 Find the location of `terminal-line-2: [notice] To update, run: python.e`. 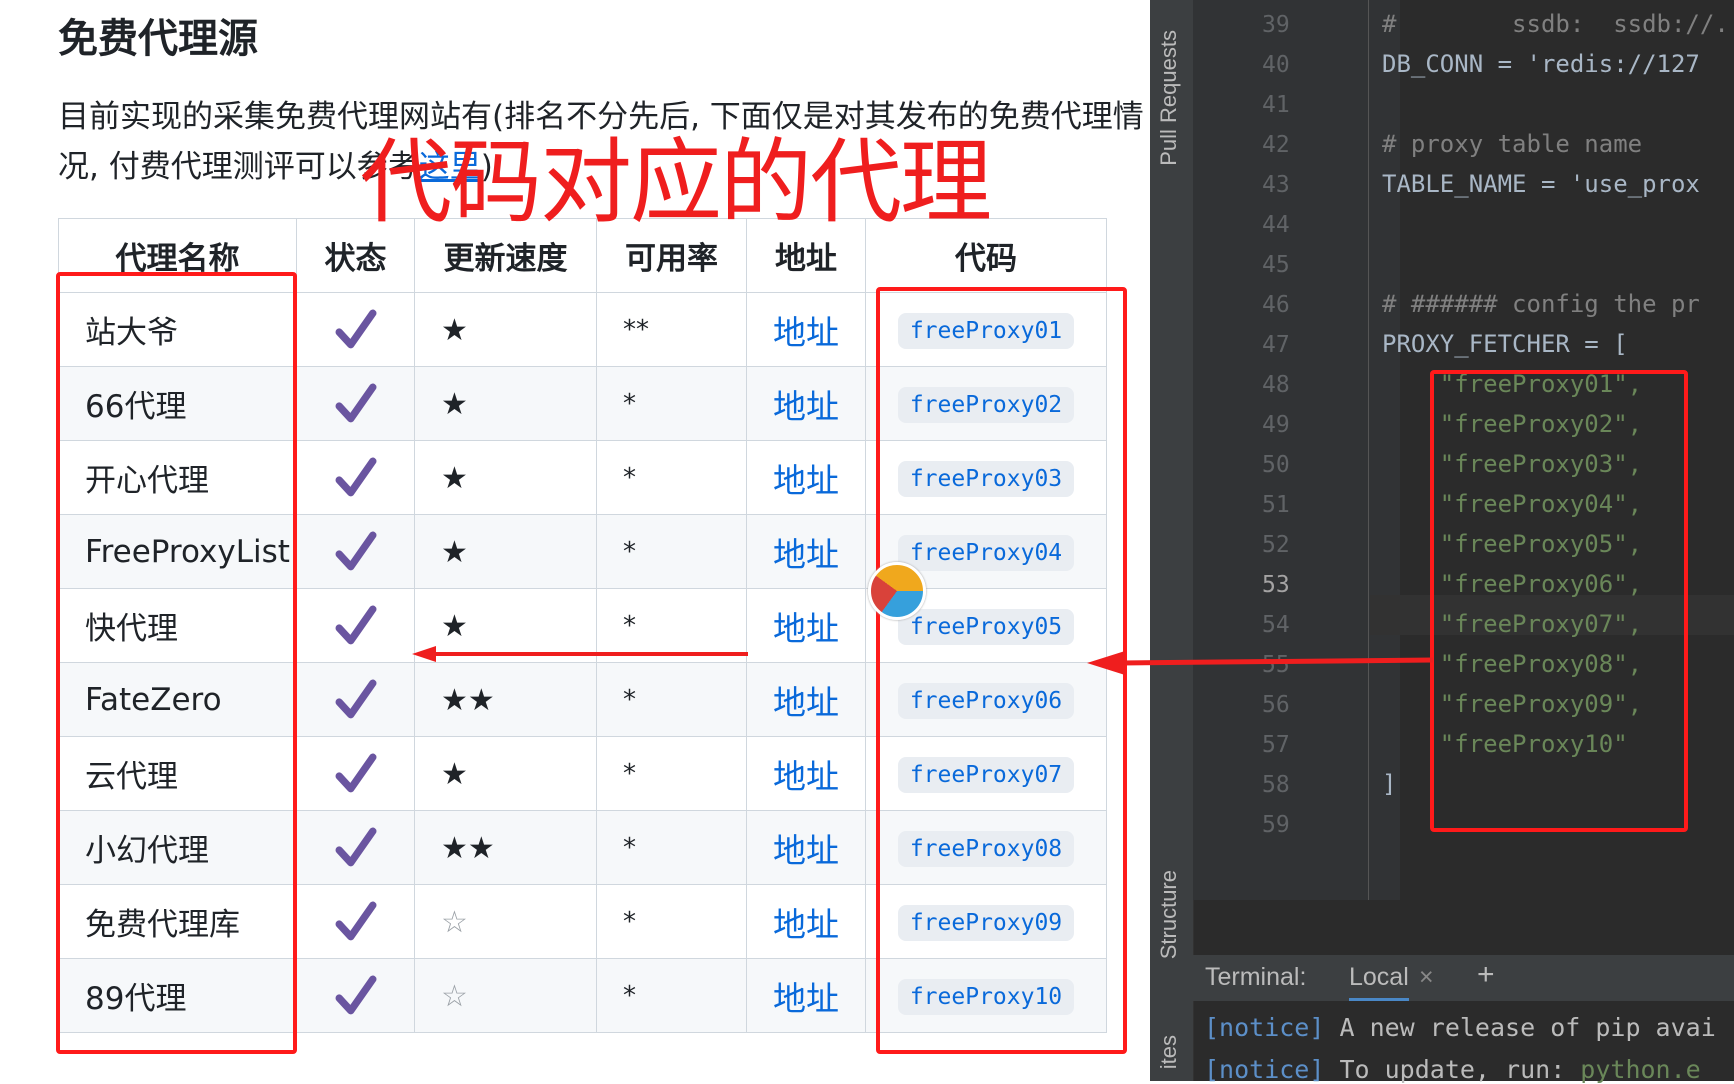

terminal-line-2: [notice] To update, run: python.e is located at coordinates (1452, 1069).